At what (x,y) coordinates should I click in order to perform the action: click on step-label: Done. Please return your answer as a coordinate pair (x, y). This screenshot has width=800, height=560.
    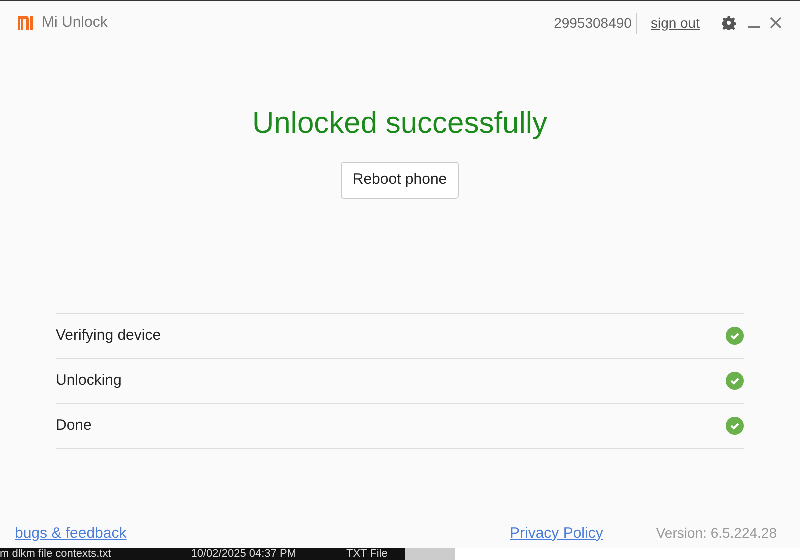
    Looking at the image, I should click on (74, 426).